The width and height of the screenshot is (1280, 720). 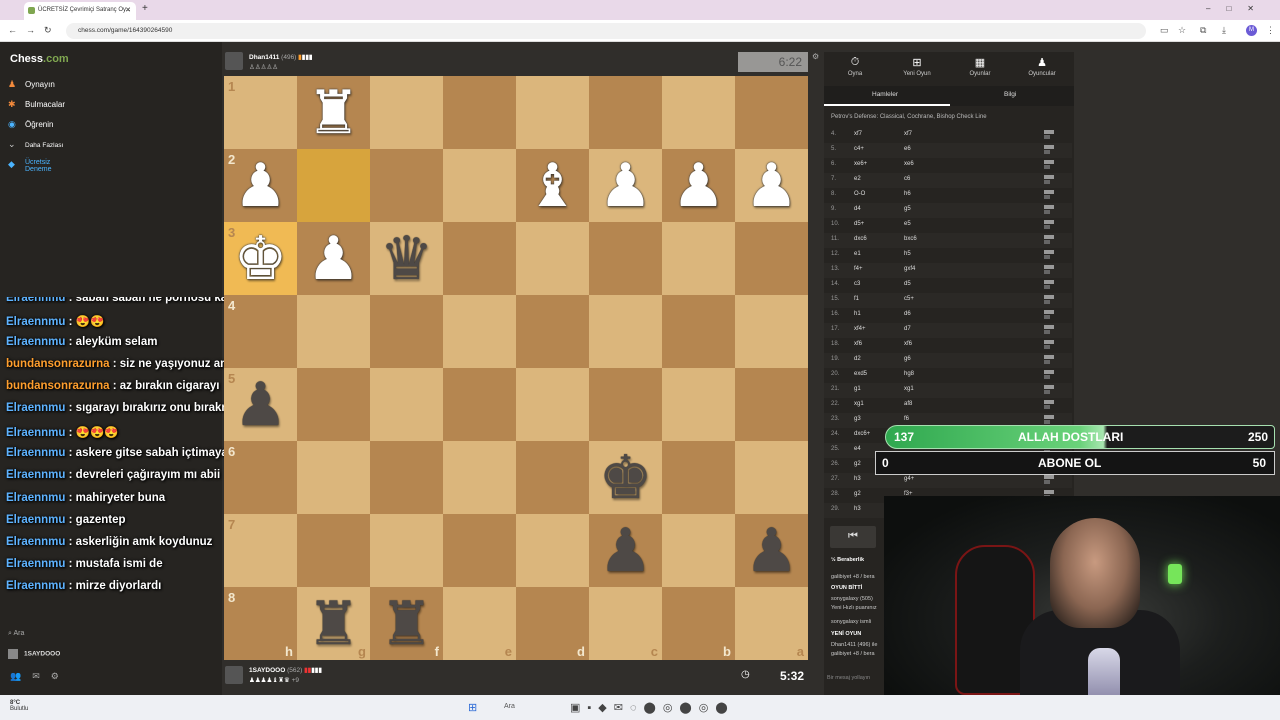 I want to click on black-move: xf6, so click(x=908, y=344).